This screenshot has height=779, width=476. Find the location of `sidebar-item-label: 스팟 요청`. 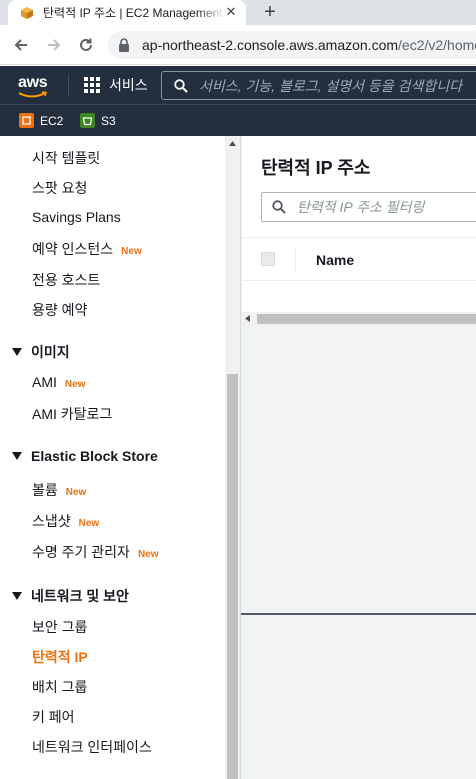

sidebar-item-label: 스팟 요청 is located at coordinates (60, 188).